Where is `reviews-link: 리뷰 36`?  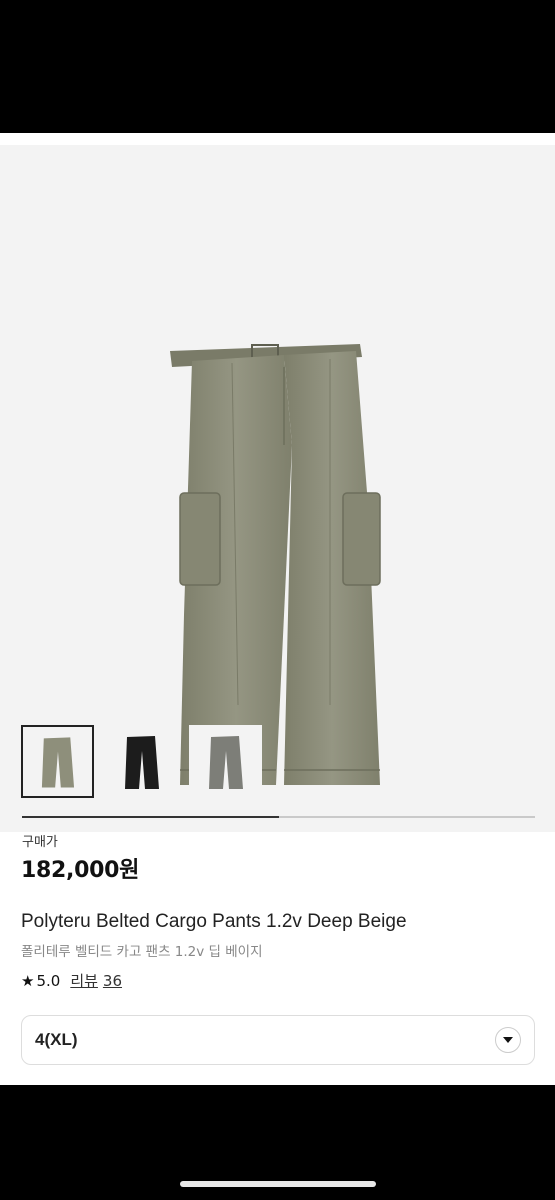 reviews-link: 리뷰 36 is located at coordinates (96, 980).